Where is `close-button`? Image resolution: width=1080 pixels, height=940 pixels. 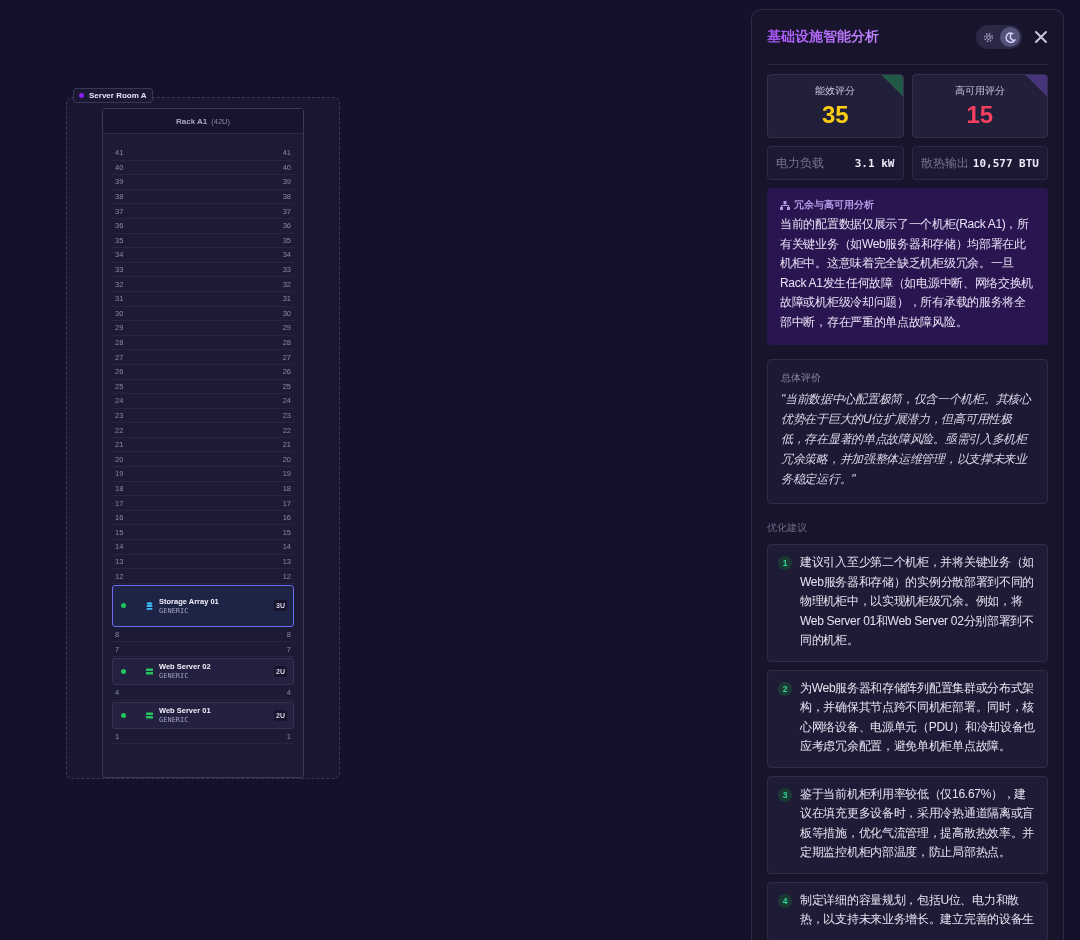
close-button is located at coordinates (1041, 37).